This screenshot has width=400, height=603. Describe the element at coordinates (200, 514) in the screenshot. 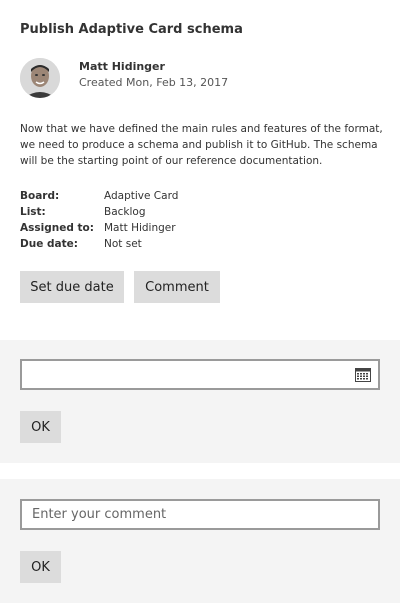

I see `comment-input: Enter your comment` at that location.